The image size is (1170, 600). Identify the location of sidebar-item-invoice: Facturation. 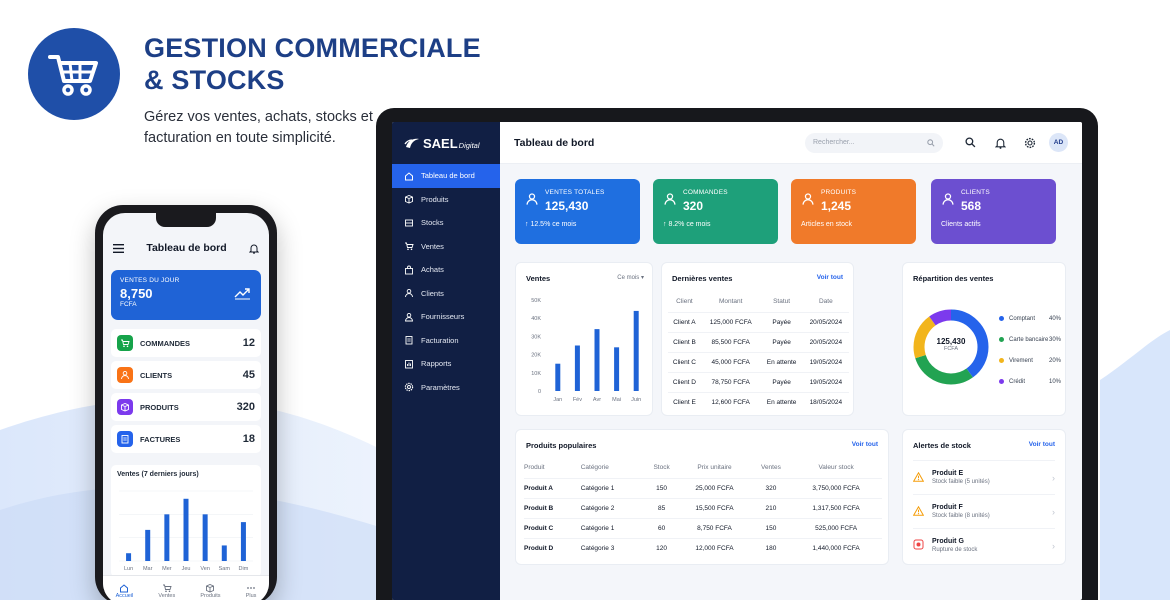
(446, 341).